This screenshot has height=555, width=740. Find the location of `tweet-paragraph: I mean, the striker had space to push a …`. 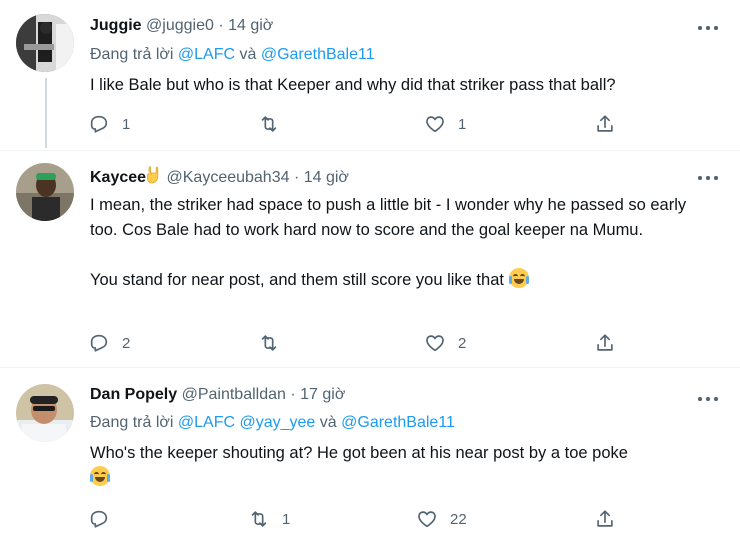

tweet-paragraph: I mean, the striker had space to push a … is located at coordinates (388, 217).